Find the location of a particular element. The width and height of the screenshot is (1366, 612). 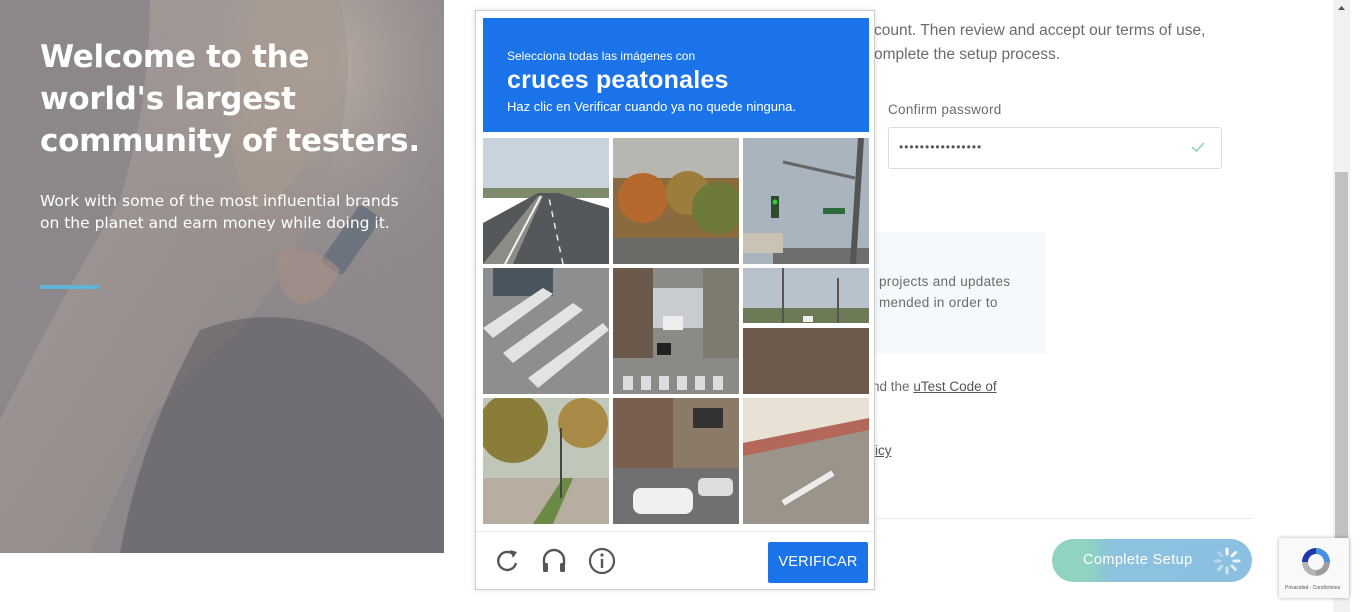

challenge-instruction: Selecciona todas las imágenes con is located at coordinates (601, 56).